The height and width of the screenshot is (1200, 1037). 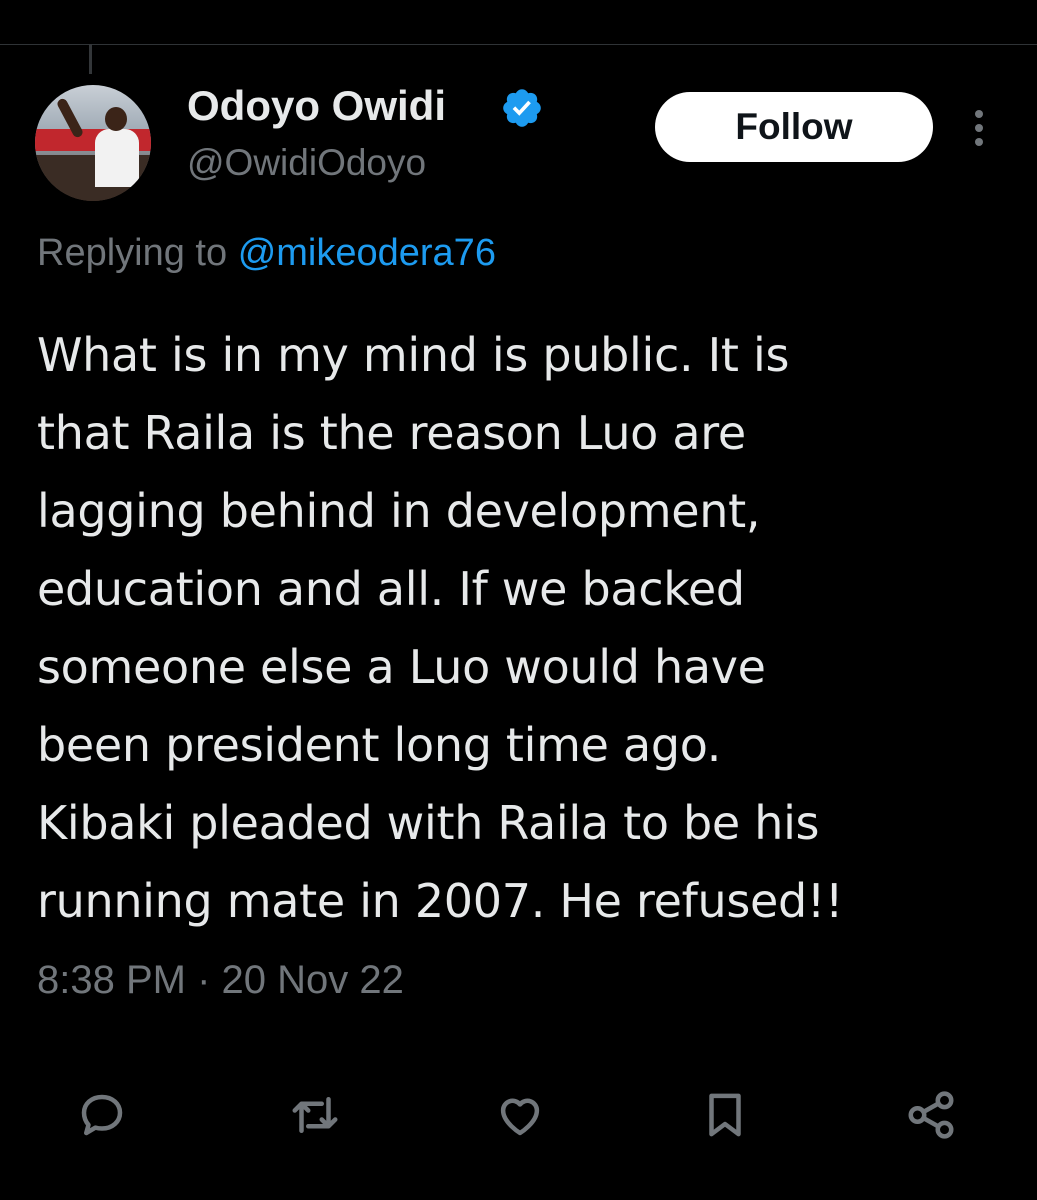 I want to click on share-icon, so click(x=931, y=1115).